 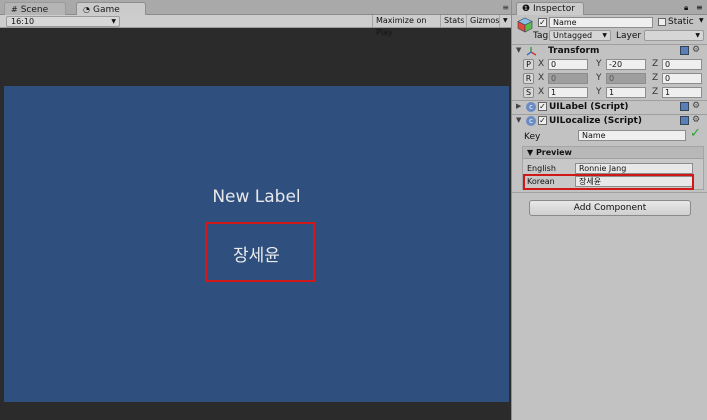 I want to click on active-checkbox: ✓, so click(x=542, y=22).